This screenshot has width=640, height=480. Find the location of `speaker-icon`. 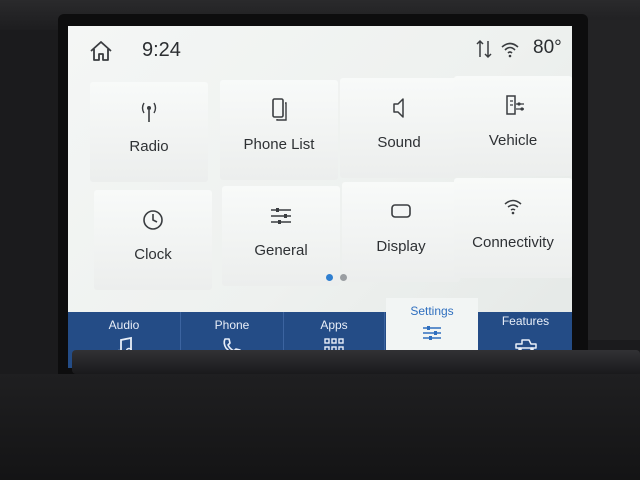

speaker-icon is located at coordinates (398, 108).